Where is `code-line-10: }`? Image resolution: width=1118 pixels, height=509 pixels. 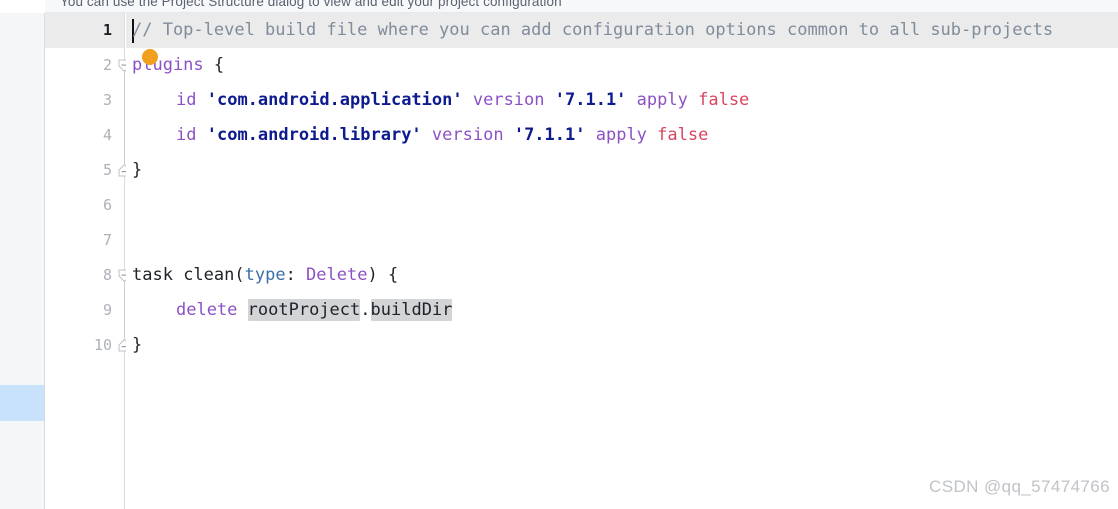
code-line-10: } is located at coordinates (137, 345).